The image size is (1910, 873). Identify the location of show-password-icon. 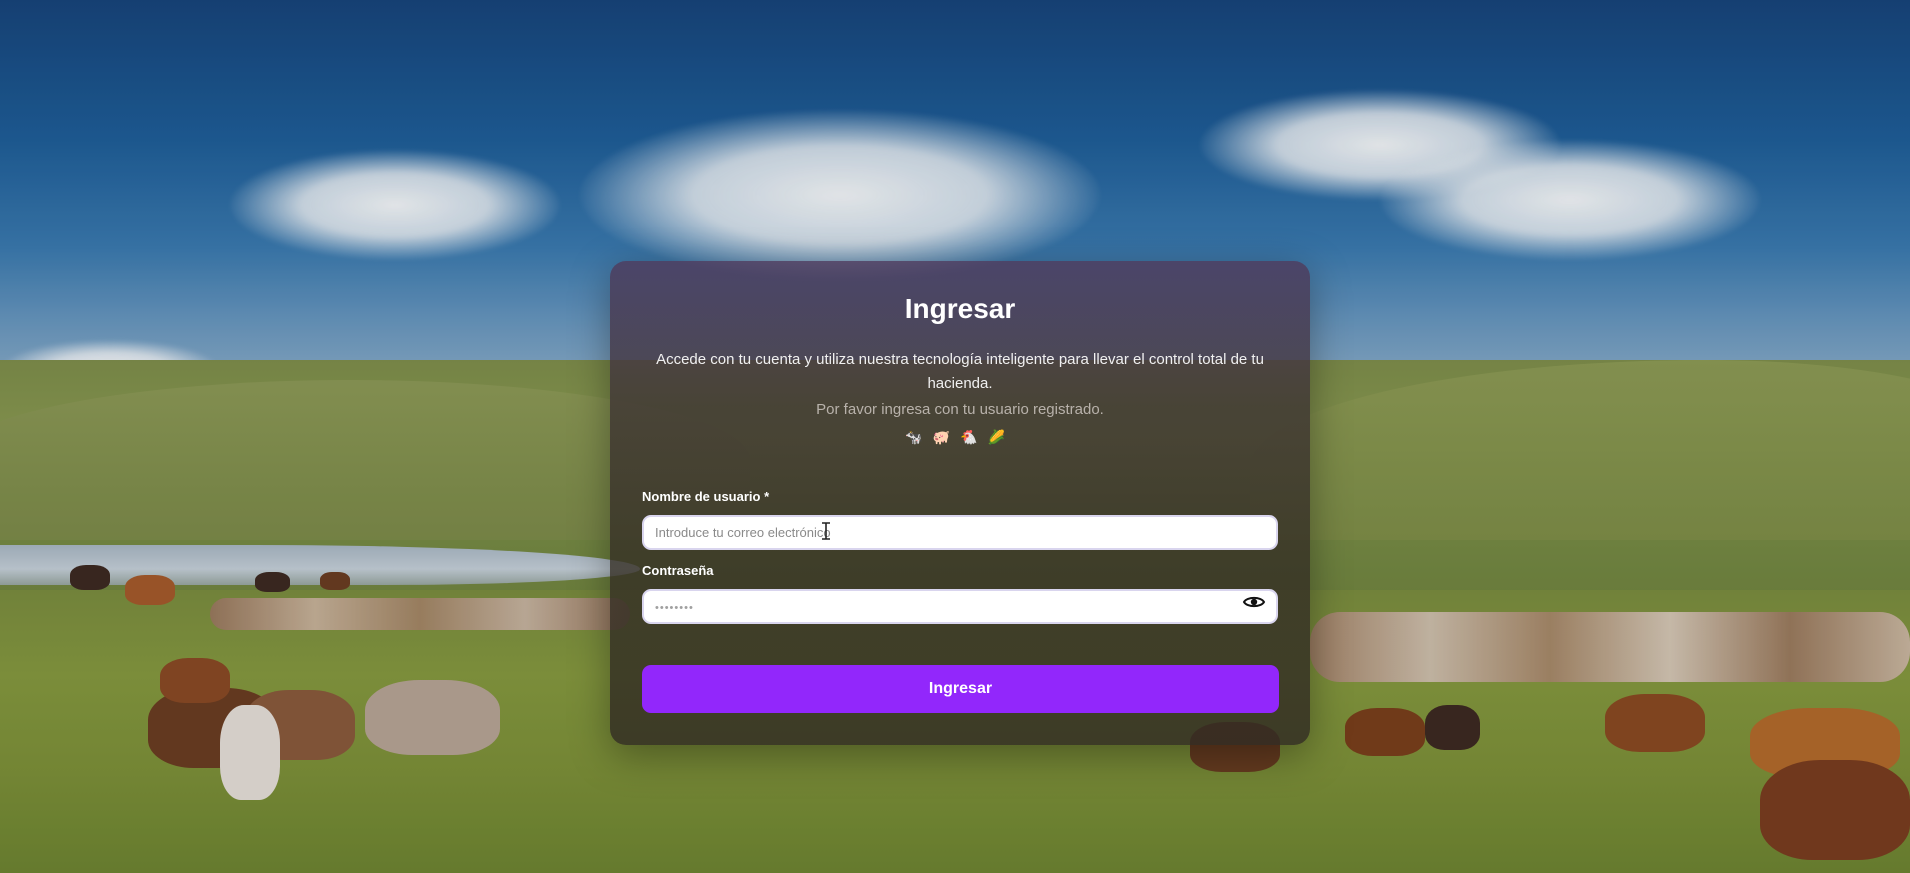
(1254, 602).